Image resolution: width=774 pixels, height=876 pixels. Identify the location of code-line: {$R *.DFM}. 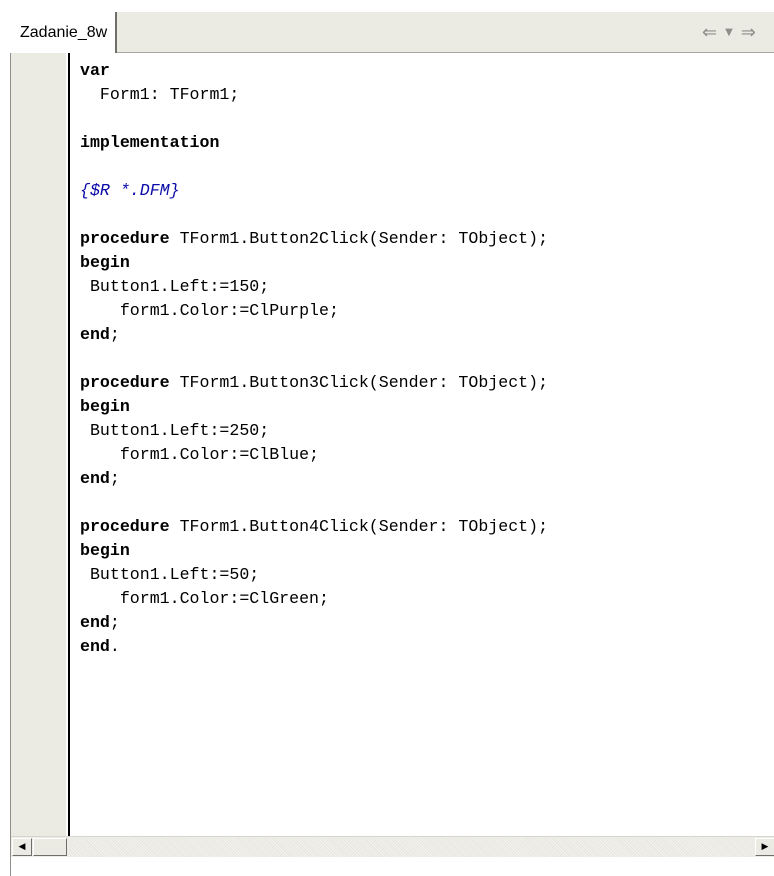
(314, 191).